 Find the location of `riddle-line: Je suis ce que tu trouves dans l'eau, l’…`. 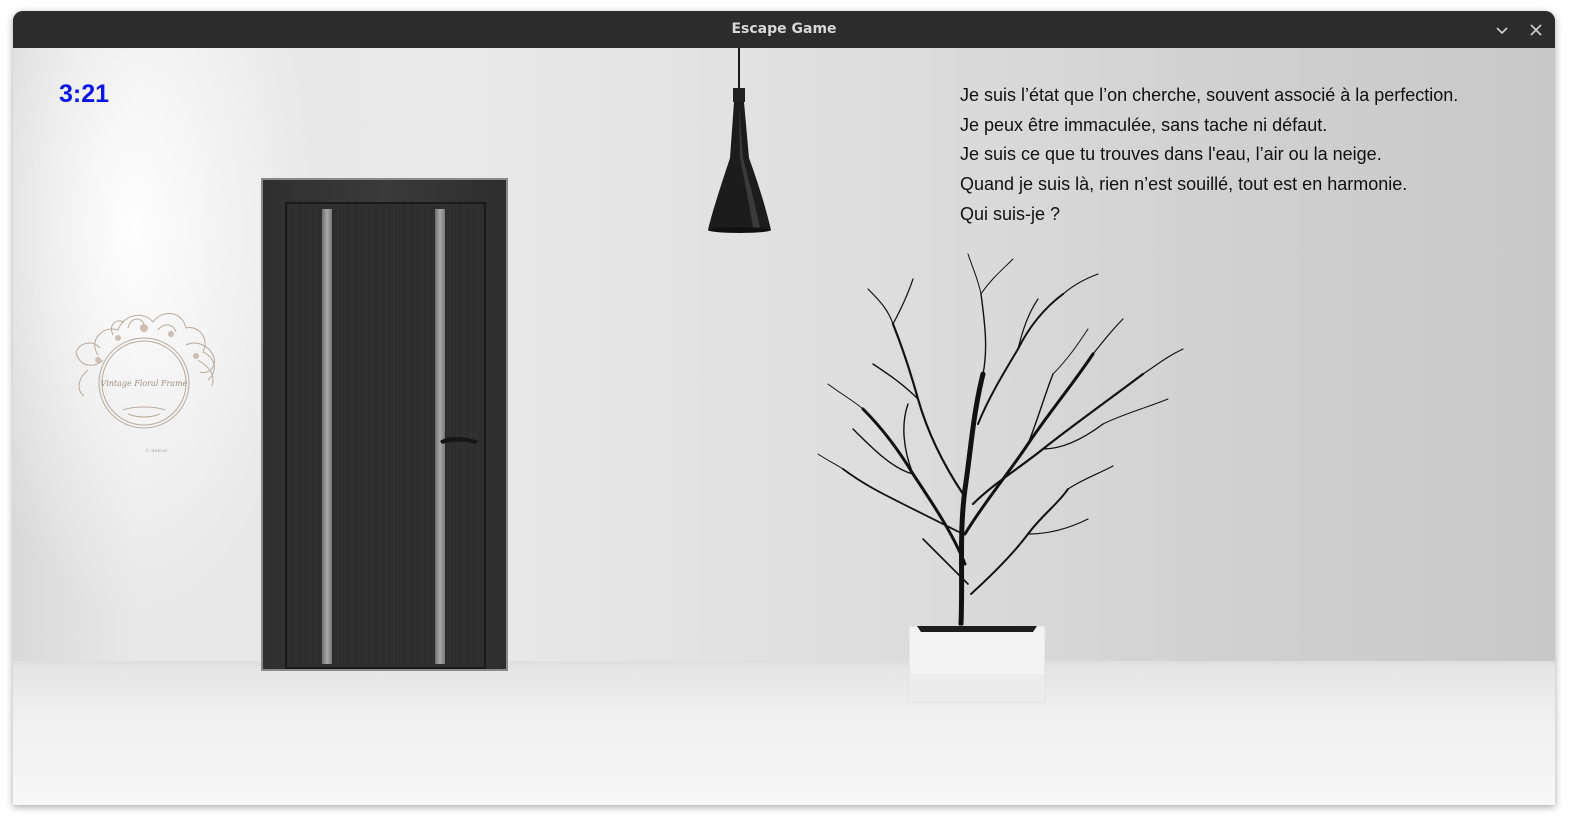

riddle-line: Je suis ce que tu trouves dans l'eau, l’… is located at coordinates (1171, 154).